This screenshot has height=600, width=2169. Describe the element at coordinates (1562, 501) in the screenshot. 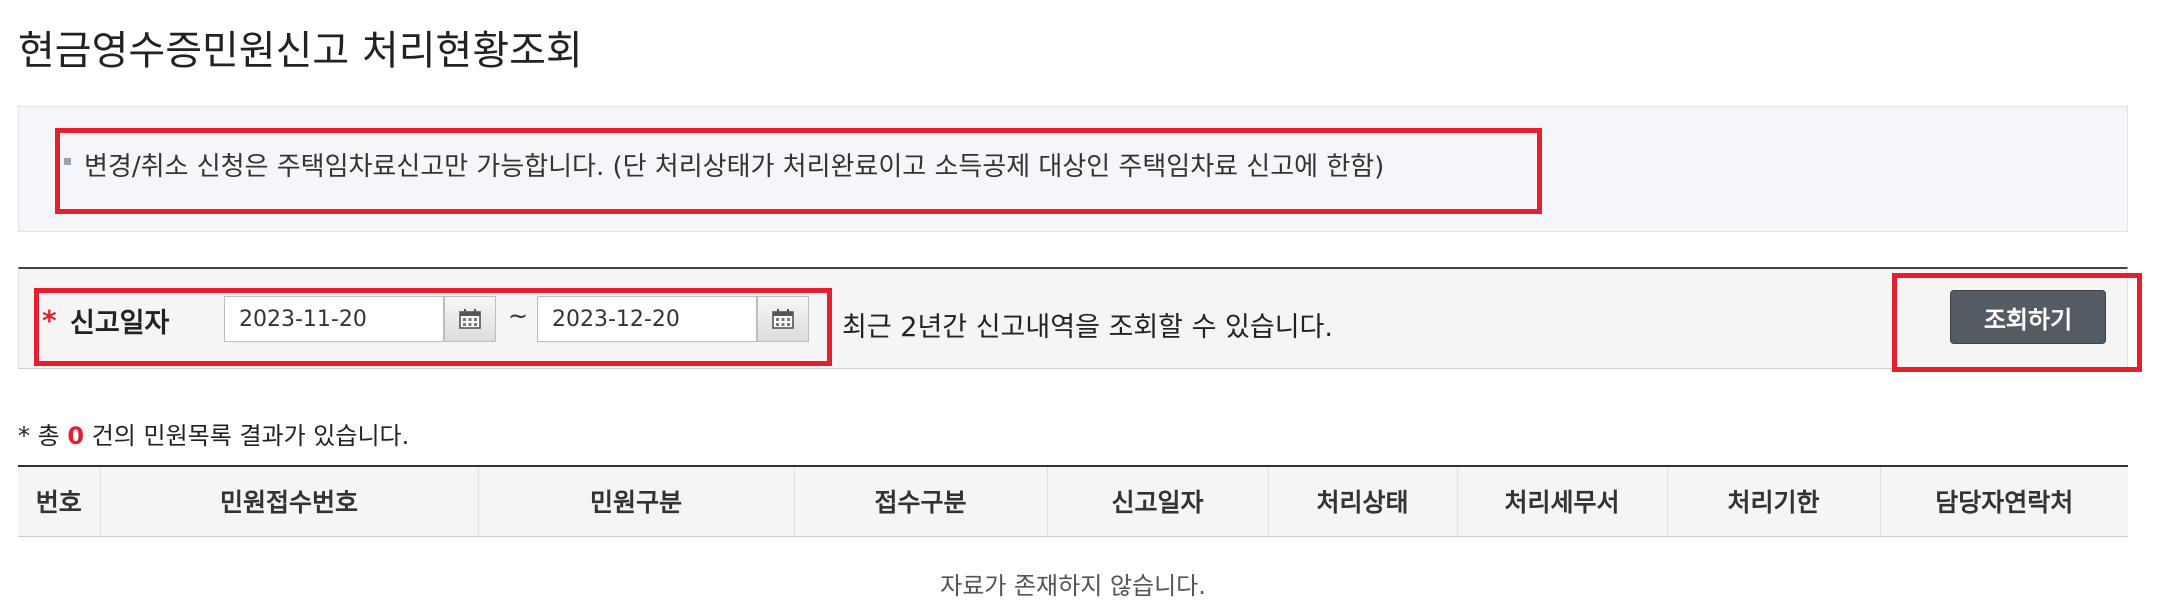

I see `column-header-tax-office: 처리세무서` at that location.